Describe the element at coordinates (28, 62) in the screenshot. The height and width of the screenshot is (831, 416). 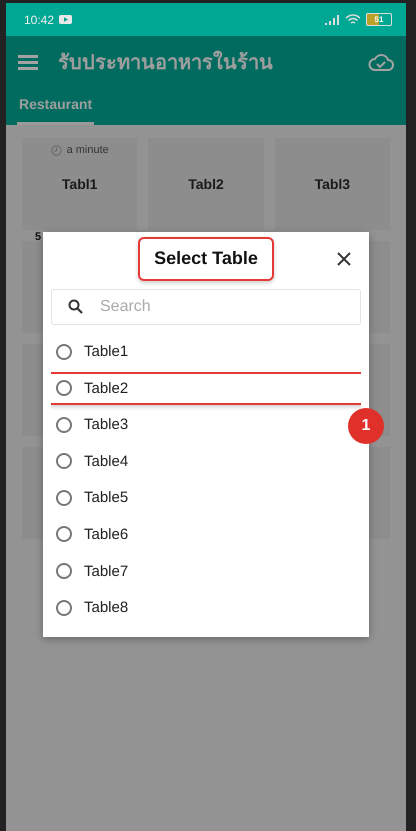
I see `menu-icon` at that location.